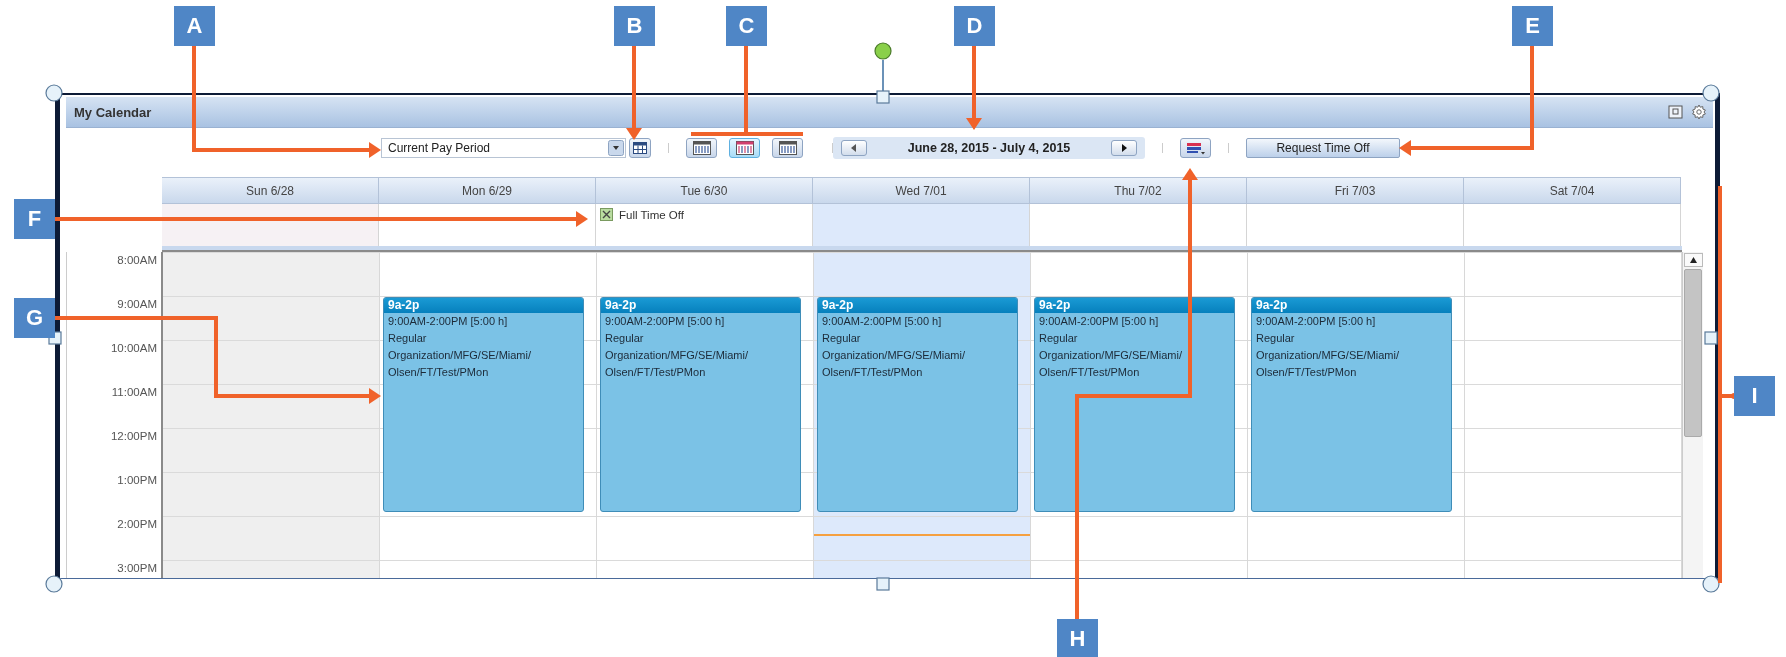  What do you see at coordinates (634, 26) in the screenshot?
I see `callout-label: B` at bounding box center [634, 26].